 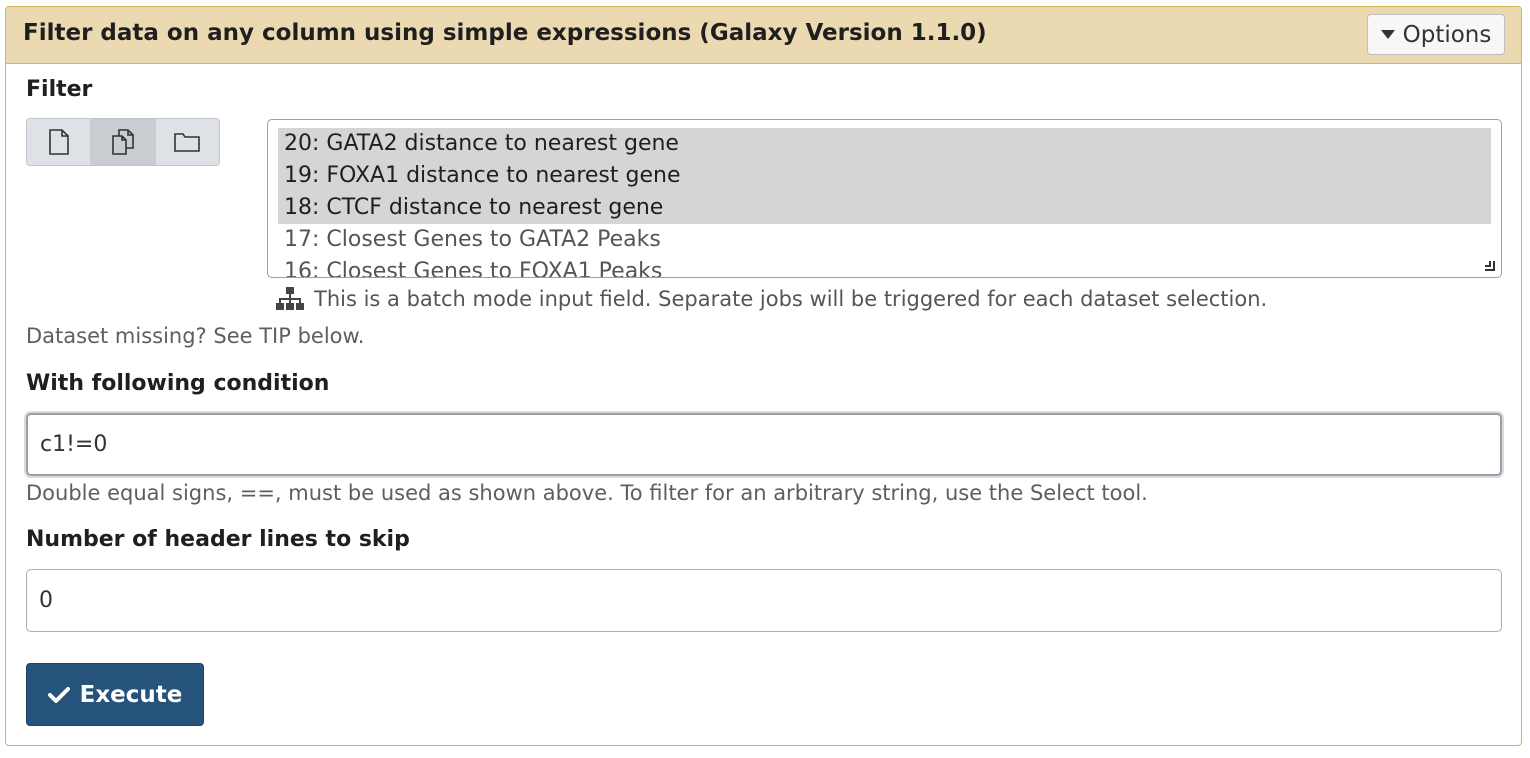 What do you see at coordinates (764, 444) in the screenshot?
I see `condition-input` at bounding box center [764, 444].